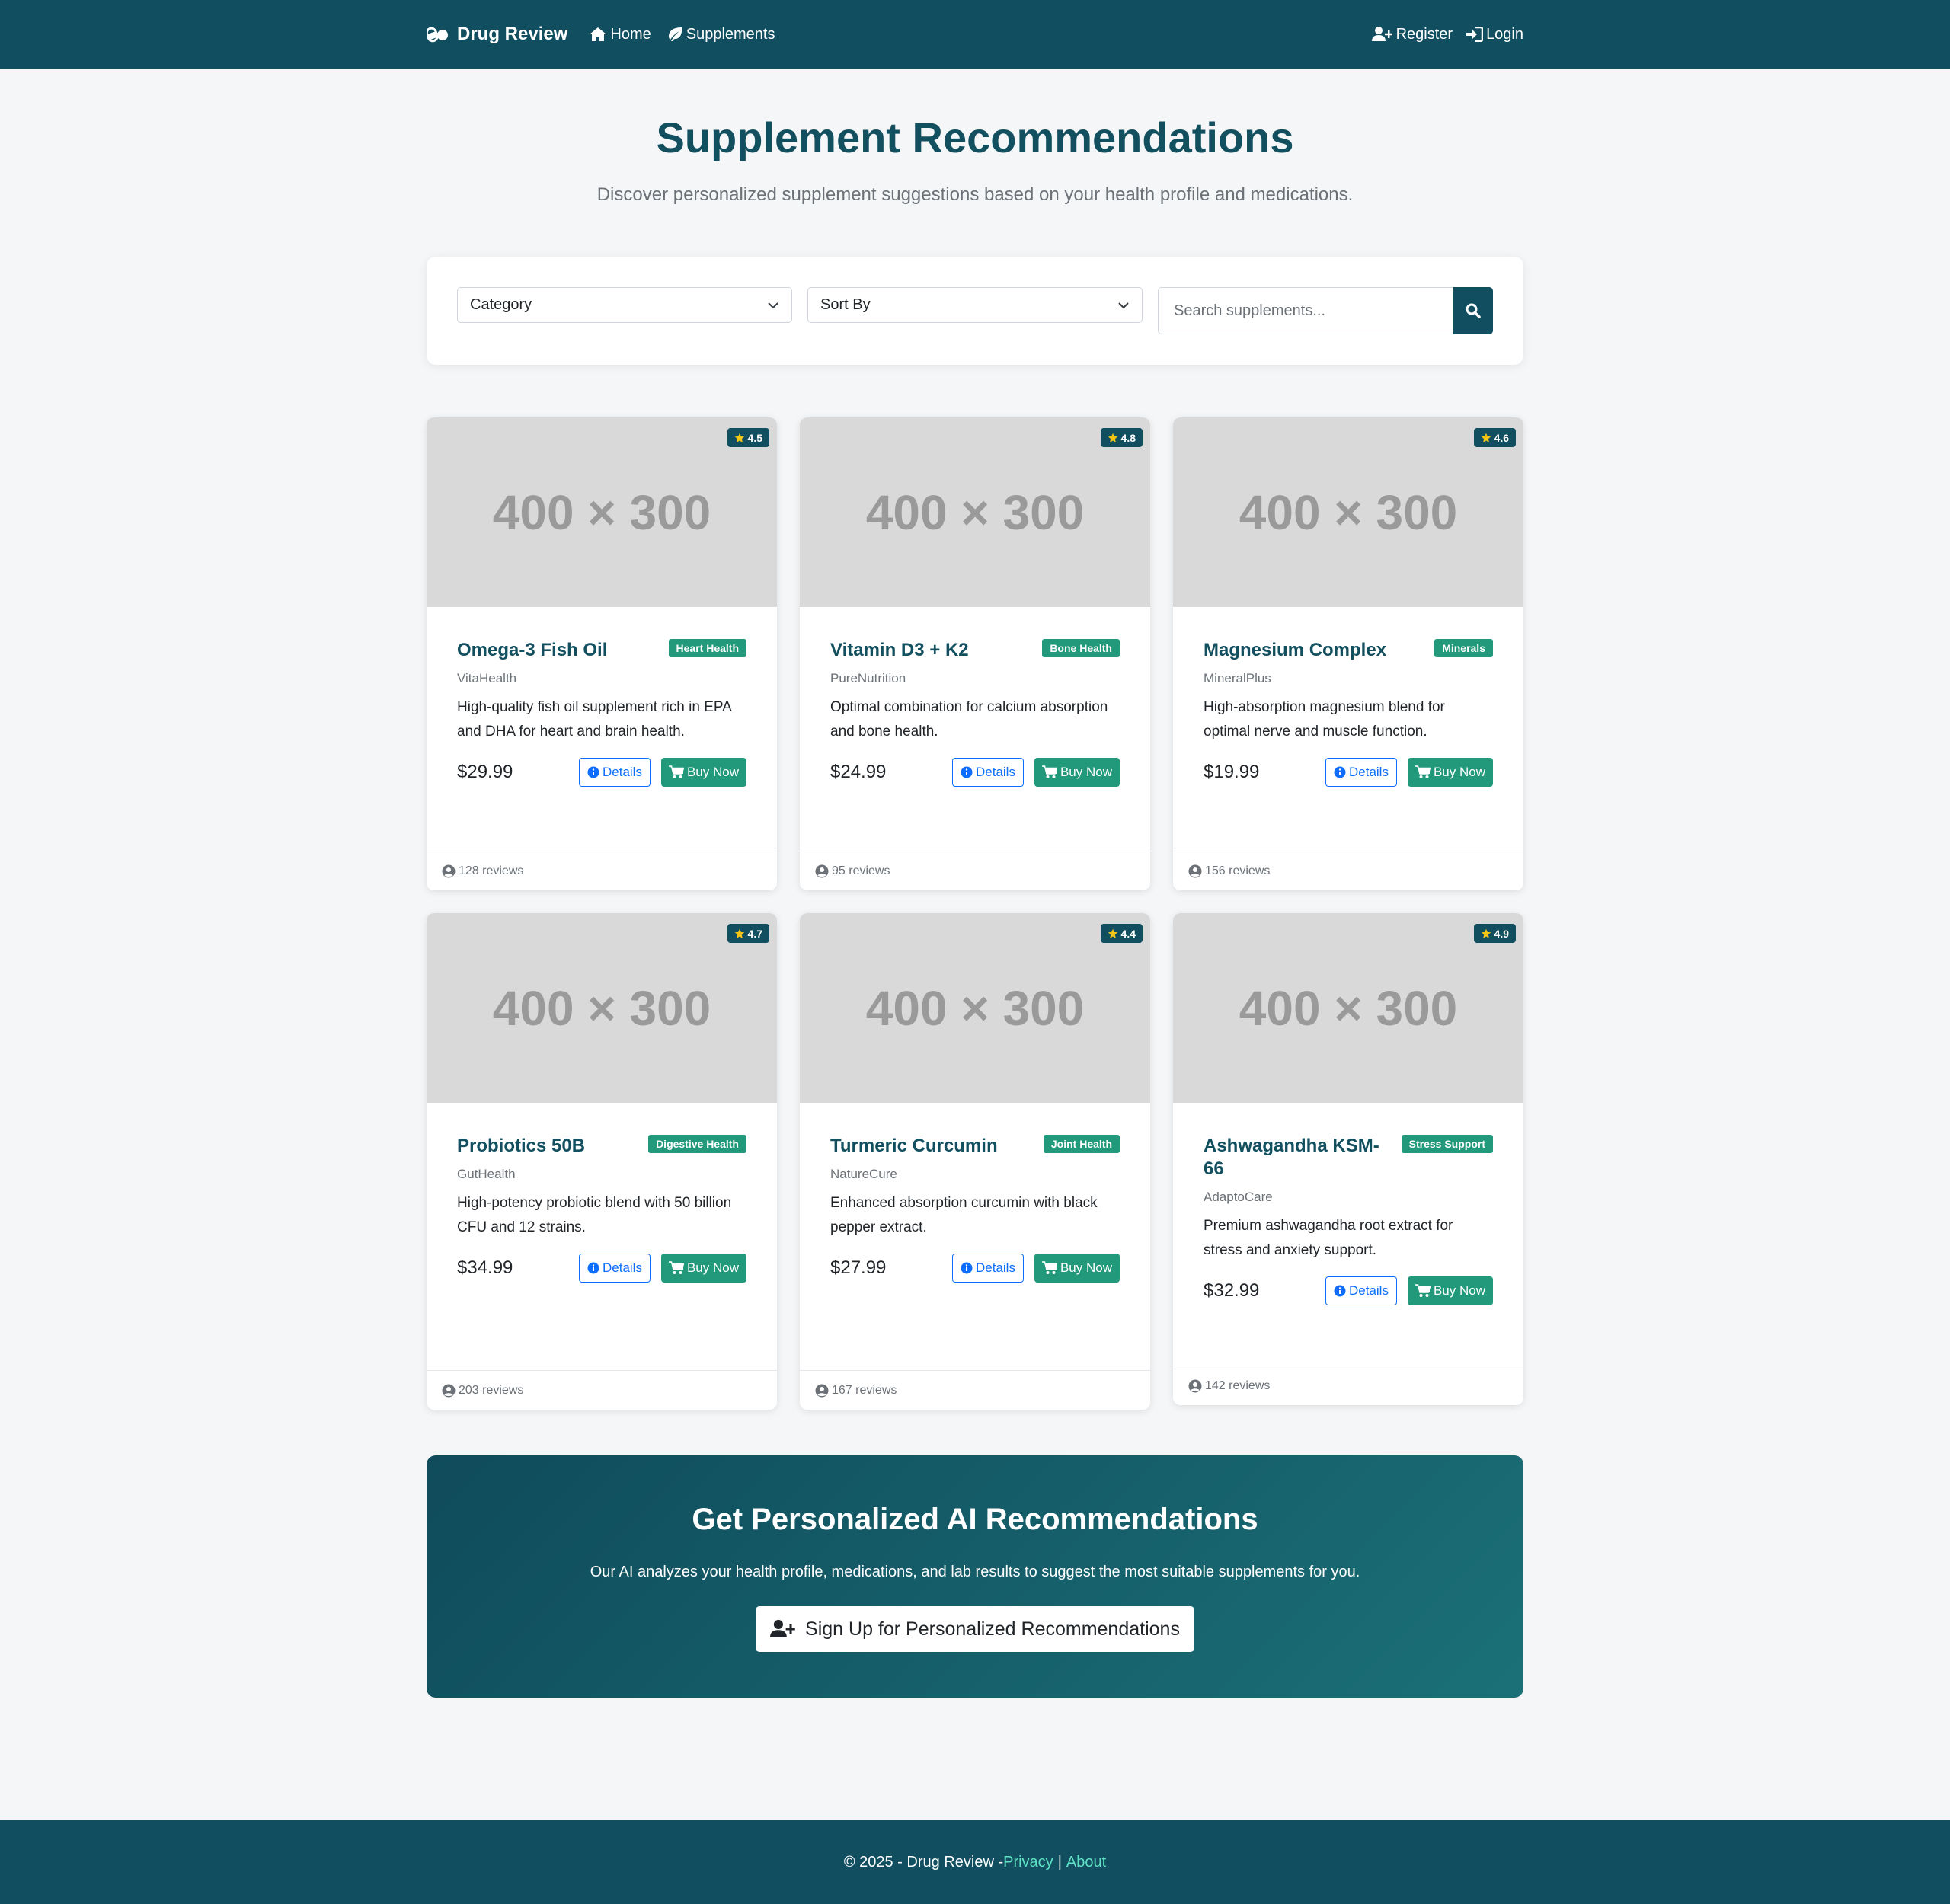 This screenshot has height=1904, width=1950. I want to click on product-price: $29.99, so click(485, 772).